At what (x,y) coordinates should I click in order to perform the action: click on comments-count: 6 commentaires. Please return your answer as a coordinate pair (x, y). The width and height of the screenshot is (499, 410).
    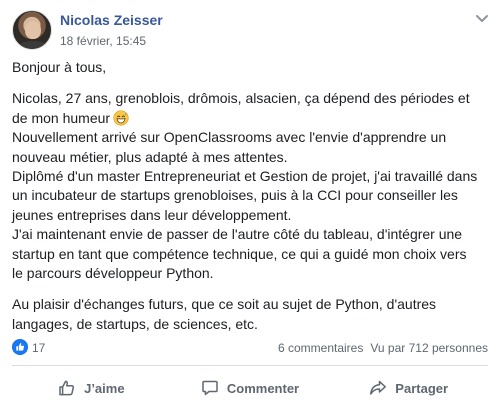
    Looking at the image, I should click on (320, 348).